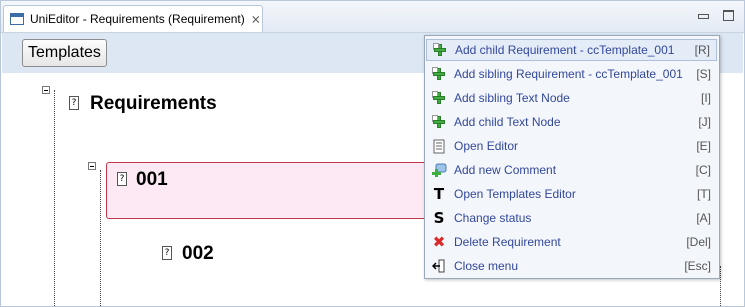 This screenshot has width=745, height=307. What do you see at coordinates (439, 194) in the screenshot?
I see `templates-t-icon: T` at bounding box center [439, 194].